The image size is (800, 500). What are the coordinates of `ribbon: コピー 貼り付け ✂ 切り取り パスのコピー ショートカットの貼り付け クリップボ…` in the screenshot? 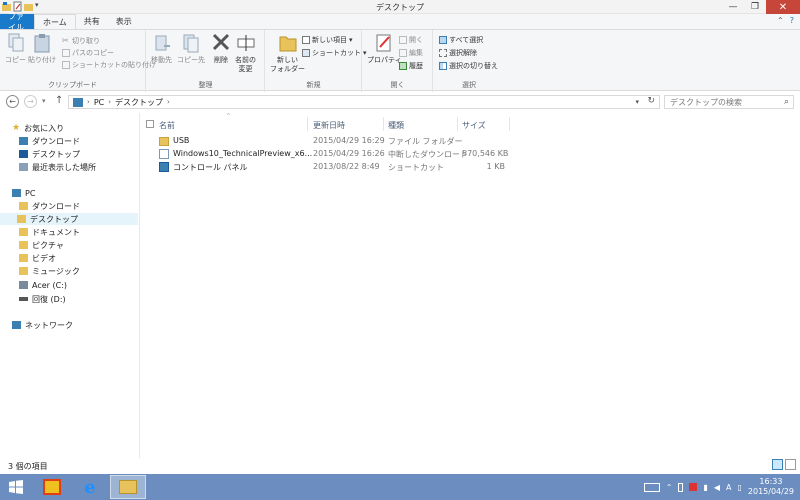 It's located at (400, 60).